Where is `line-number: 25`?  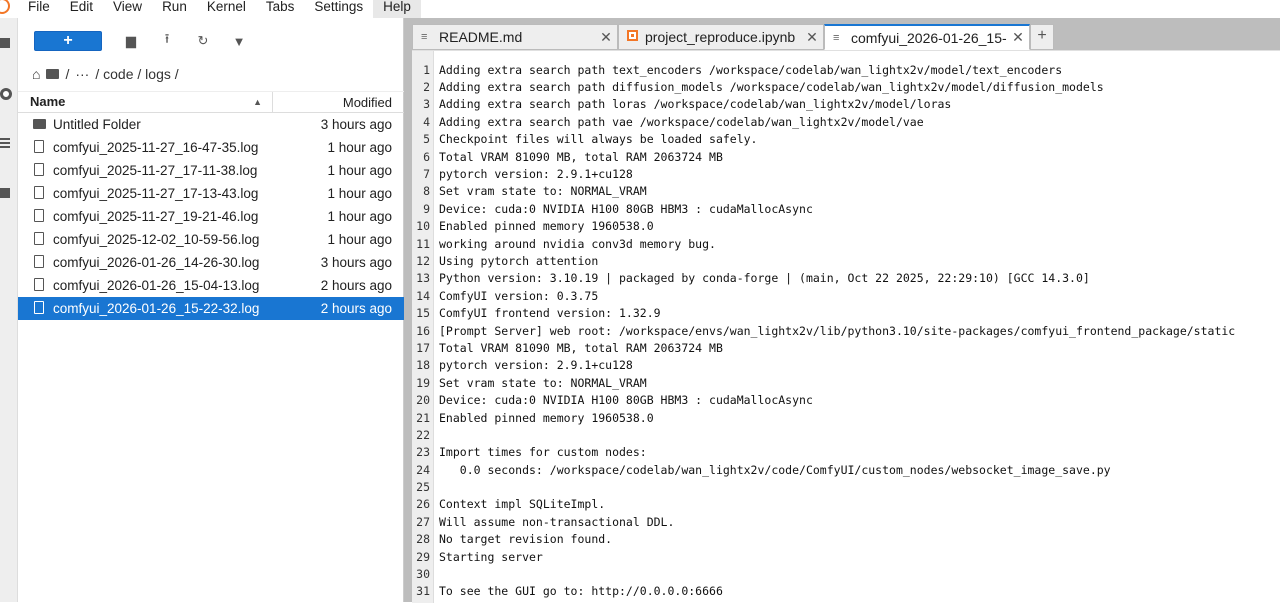
line-number: 25 is located at coordinates (423, 487).